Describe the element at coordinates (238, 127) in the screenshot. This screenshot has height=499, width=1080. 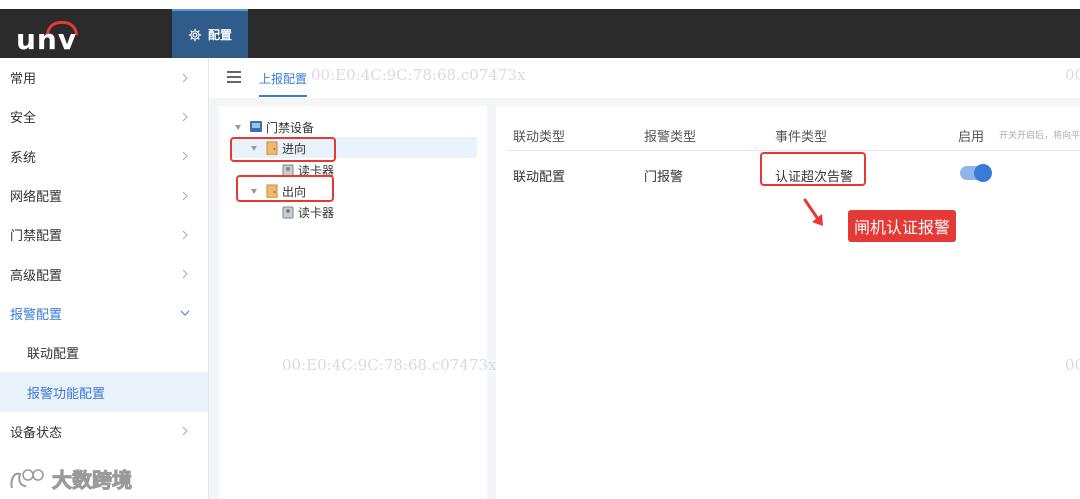
I see `expand-arrow-icon` at that location.